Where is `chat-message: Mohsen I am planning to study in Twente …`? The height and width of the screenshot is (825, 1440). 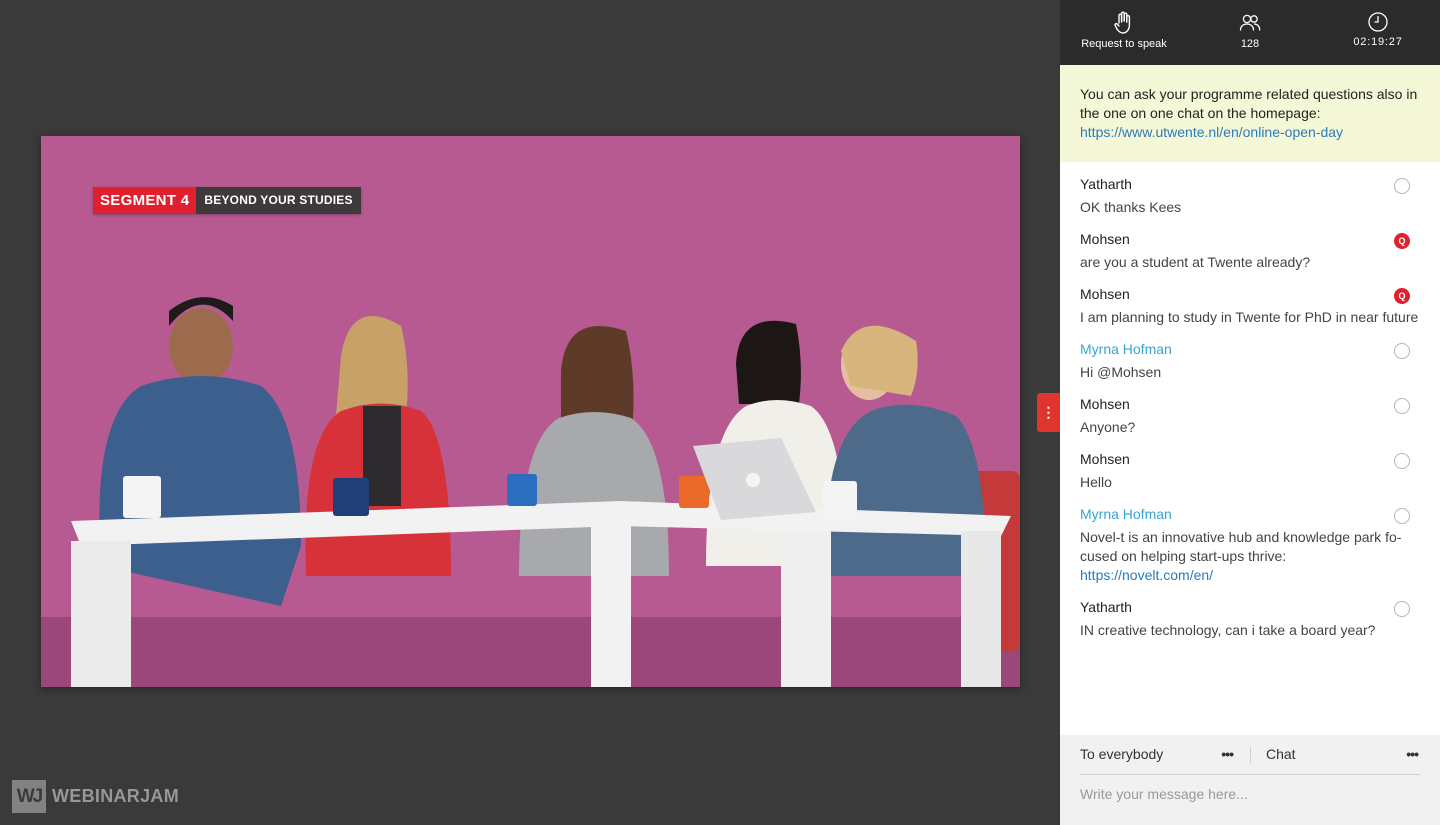 chat-message: Mohsen I am planning to study in Twente … is located at coordinates (1250, 299).